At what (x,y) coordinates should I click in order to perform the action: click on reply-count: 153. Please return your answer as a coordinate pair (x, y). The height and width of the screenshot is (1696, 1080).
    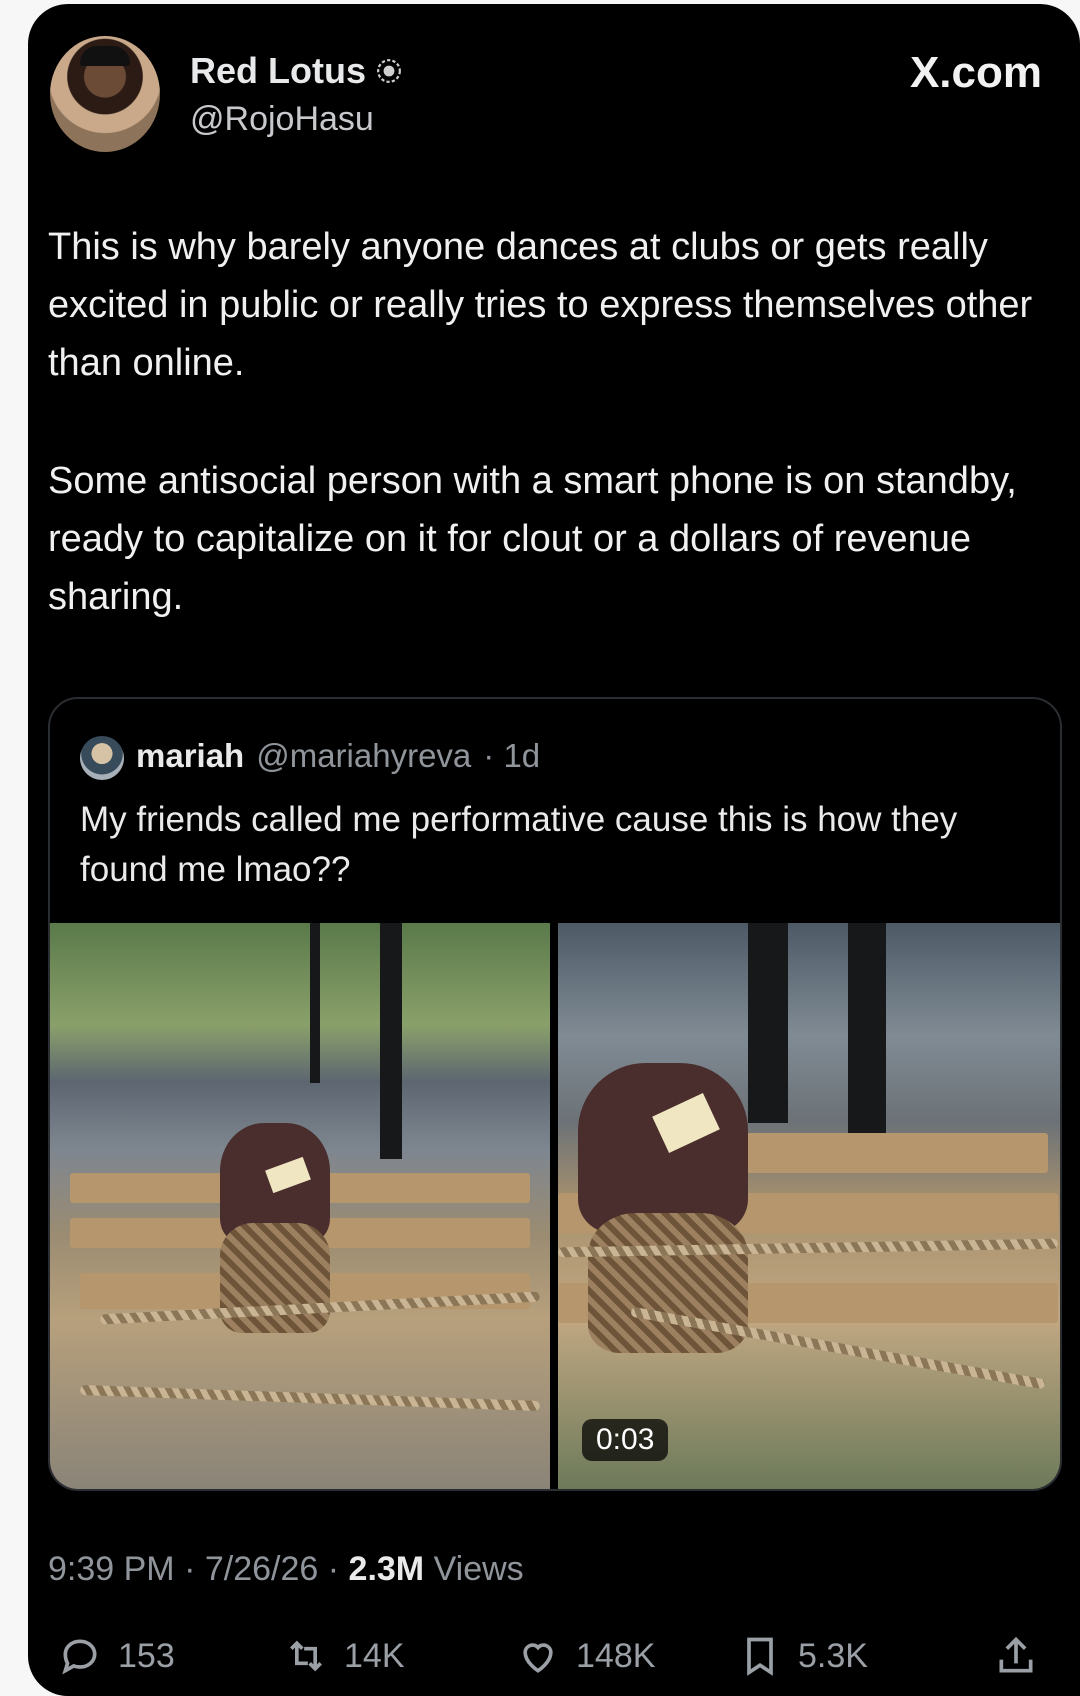
    Looking at the image, I should click on (146, 1655).